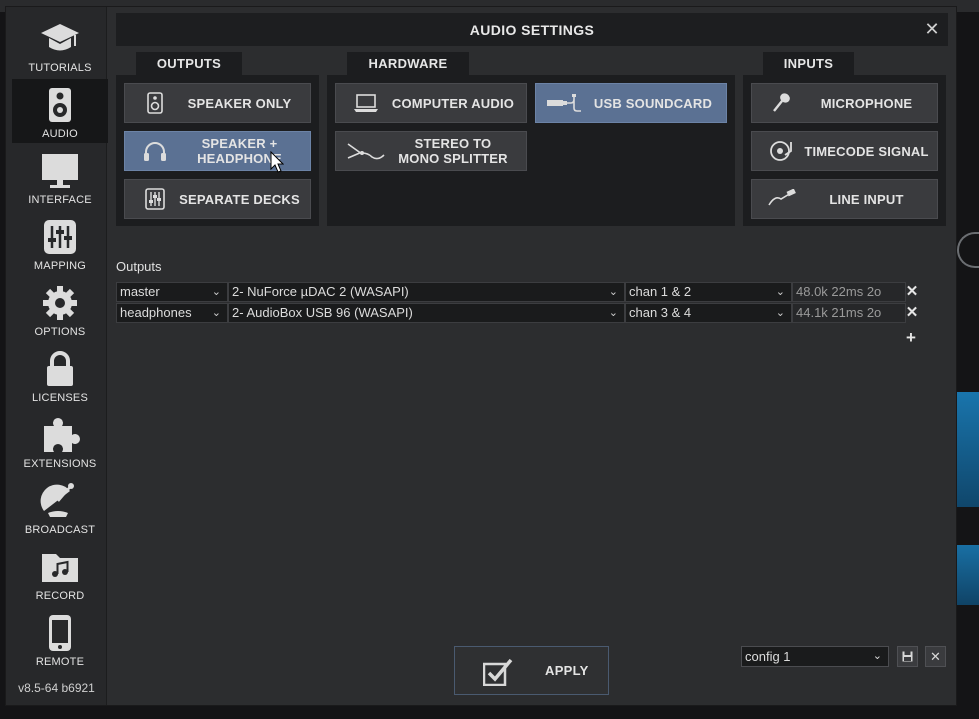 This screenshot has height=719, width=979. Describe the element at coordinates (453, 103) in the screenshot. I see `computer-audio-label: COMPUTER AUDIO` at that location.